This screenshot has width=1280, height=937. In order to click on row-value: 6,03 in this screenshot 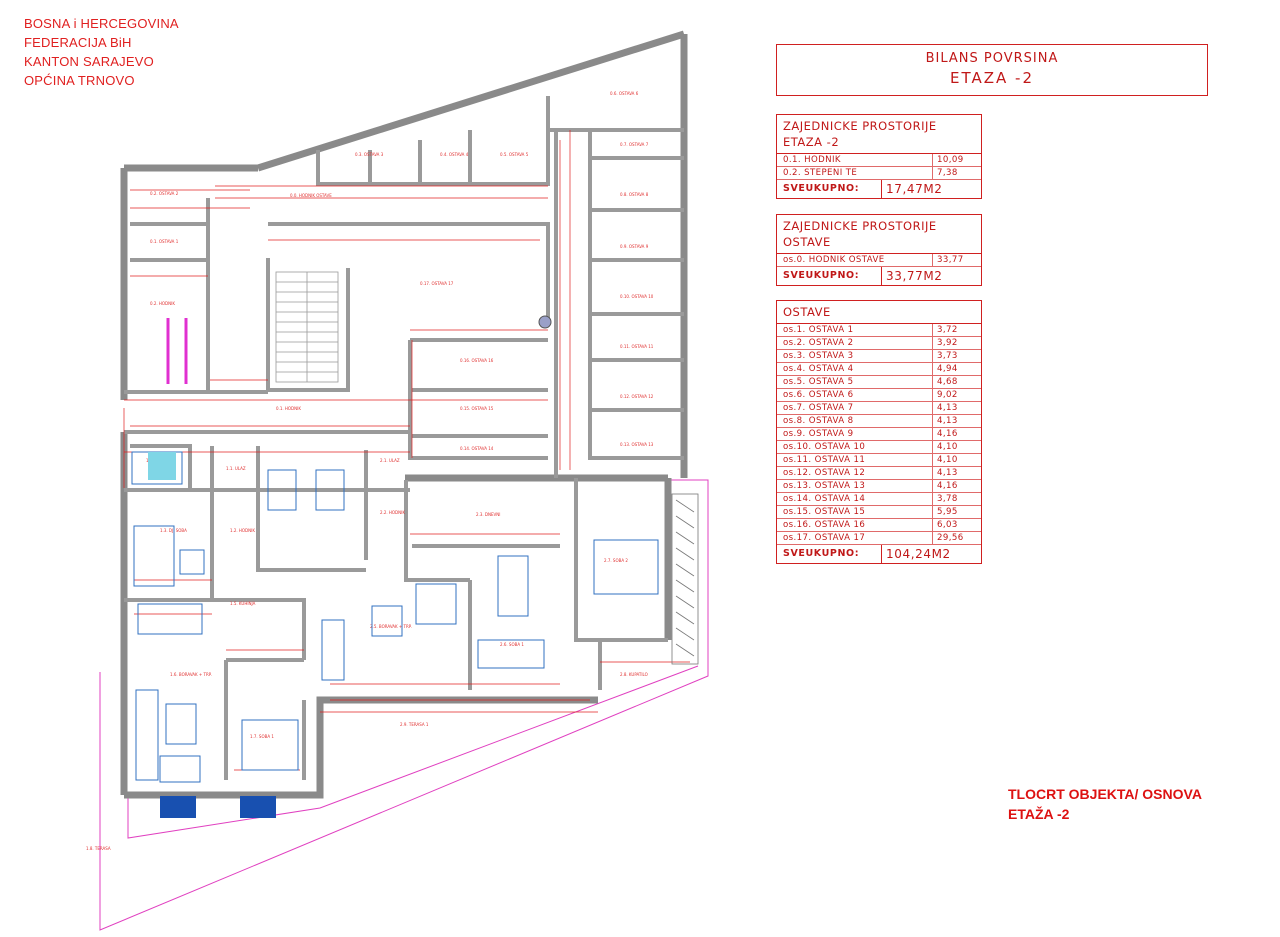, I will do `click(956, 525)`.